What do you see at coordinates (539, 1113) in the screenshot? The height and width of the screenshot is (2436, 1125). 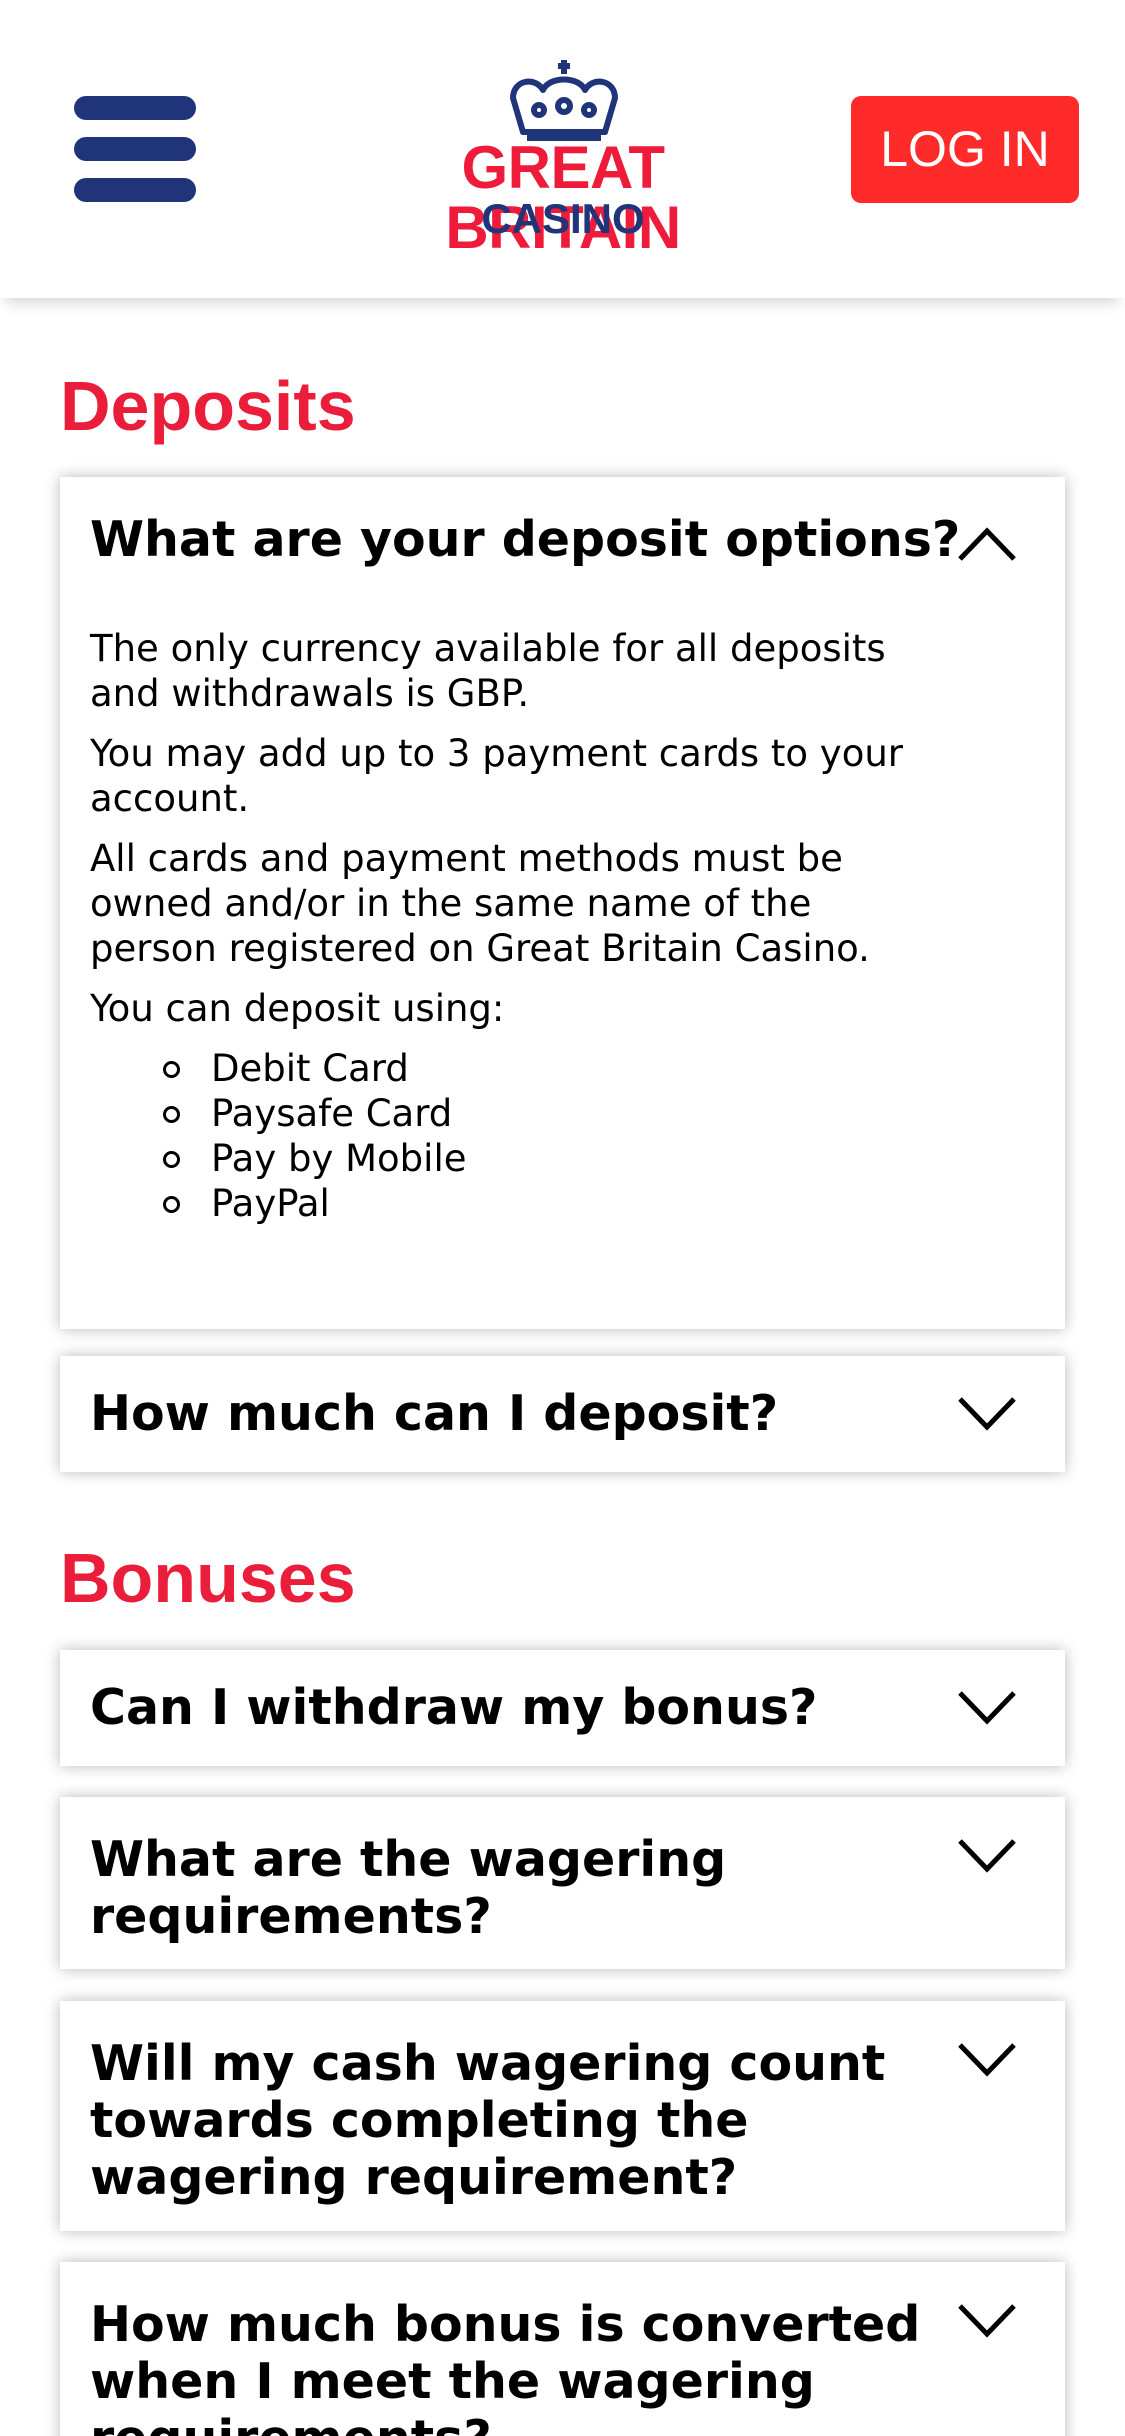 I see `list-item: Paysafe Card` at bounding box center [539, 1113].